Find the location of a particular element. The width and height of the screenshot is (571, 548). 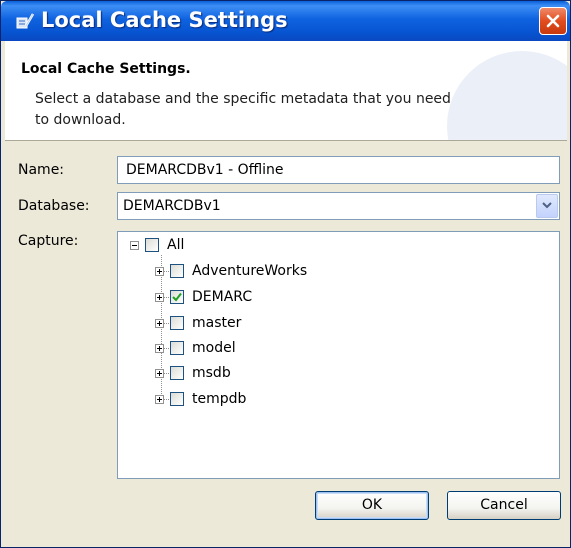

header-decoration is located at coordinates (507, 95).